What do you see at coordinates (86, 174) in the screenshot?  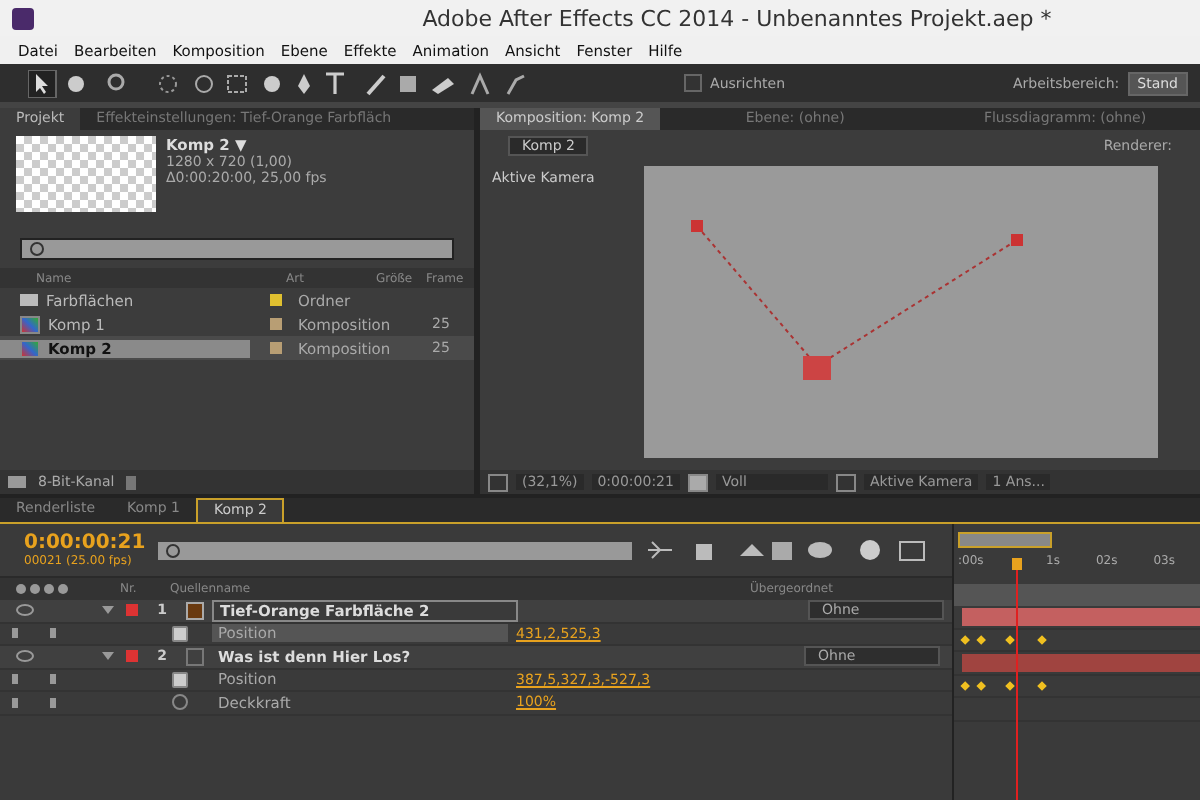 I see `checkerboard-thumbnail` at bounding box center [86, 174].